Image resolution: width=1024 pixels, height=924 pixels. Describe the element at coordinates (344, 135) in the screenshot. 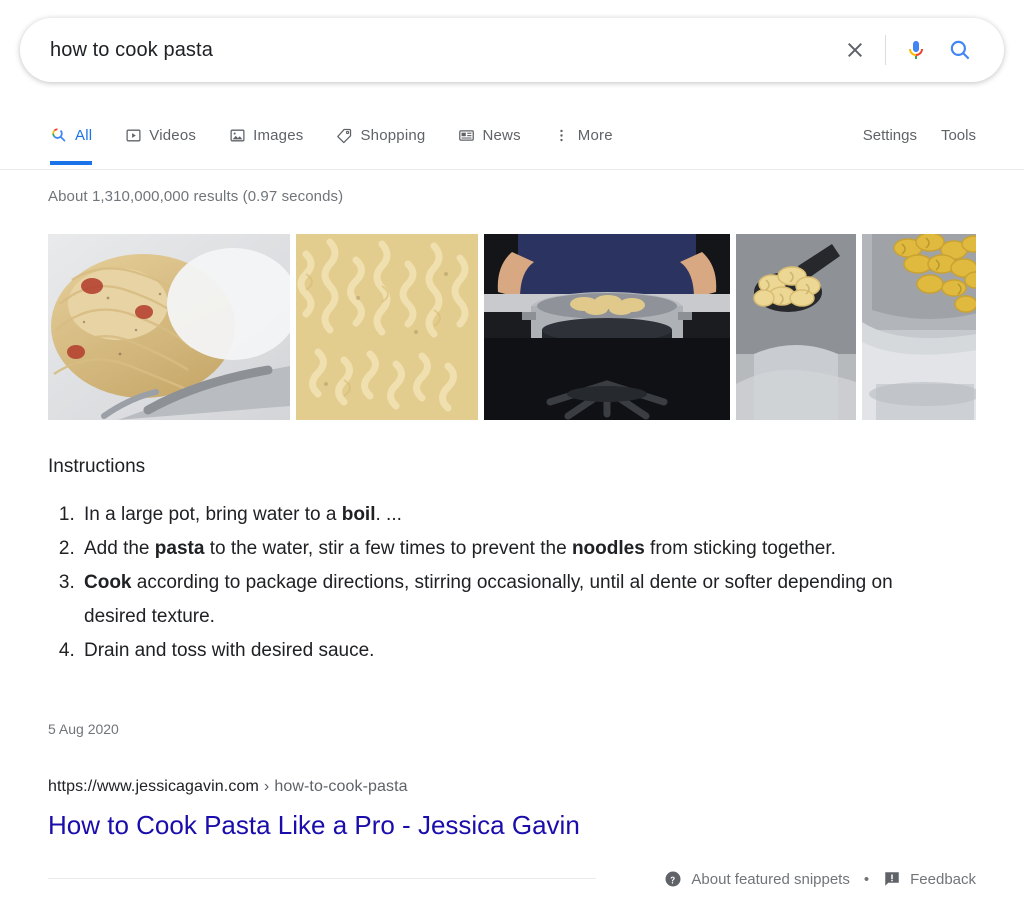

I see `tag-icon` at that location.